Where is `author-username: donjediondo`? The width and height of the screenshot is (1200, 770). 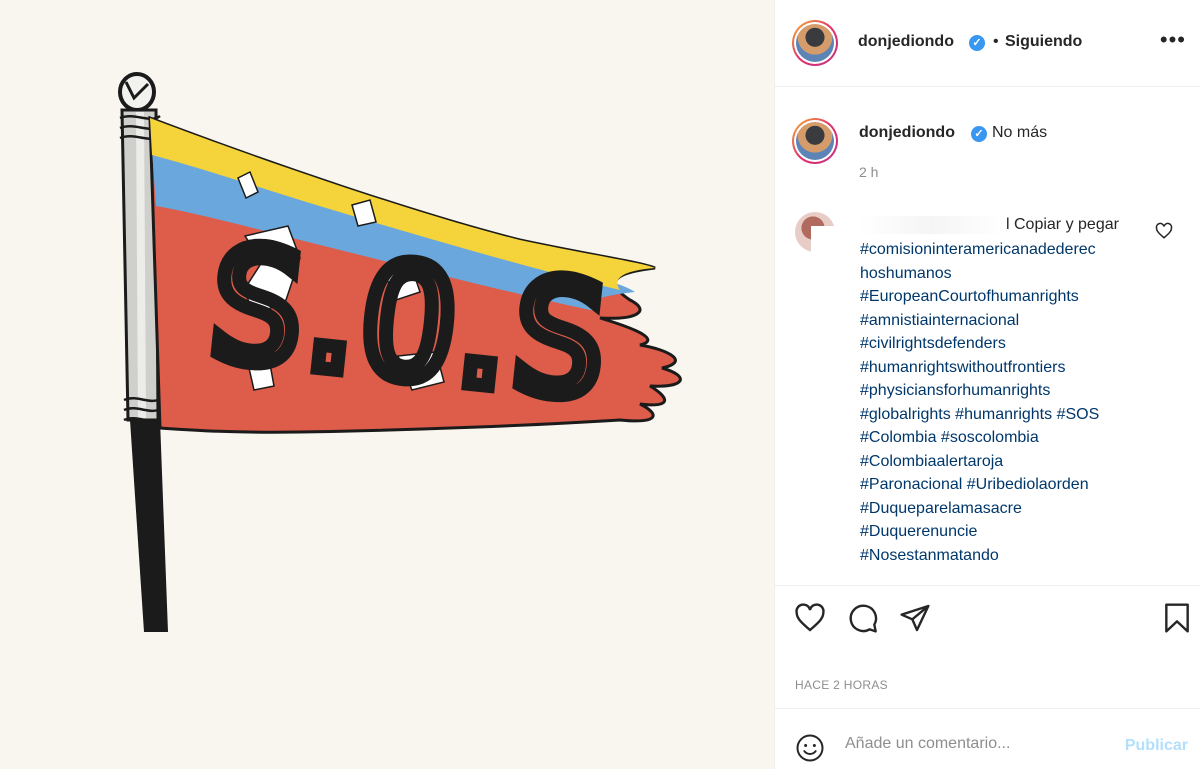 author-username: donjediondo is located at coordinates (906, 42).